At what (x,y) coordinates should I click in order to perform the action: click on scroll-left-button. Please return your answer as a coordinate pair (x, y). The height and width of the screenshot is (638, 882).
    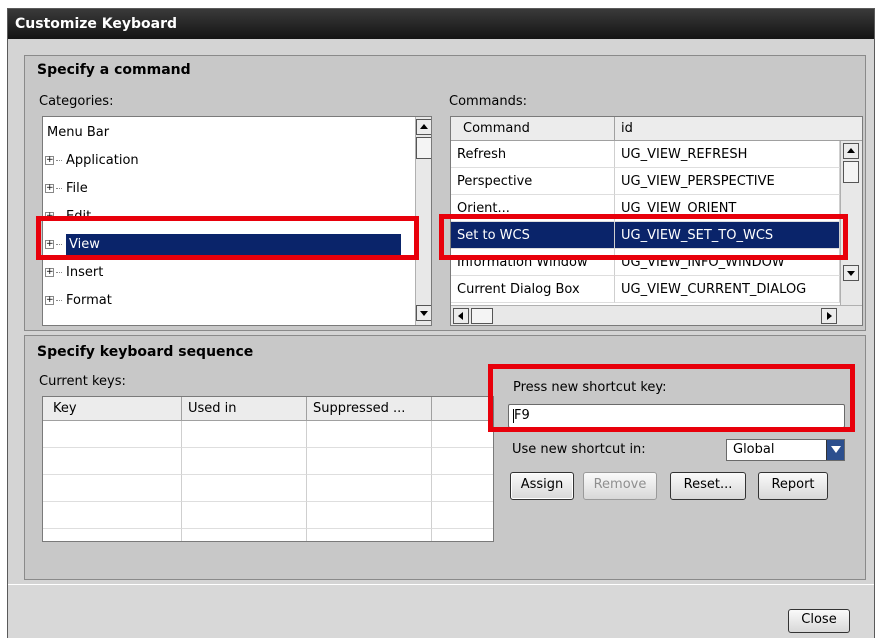
    Looking at the image, I should click on (461, 316).